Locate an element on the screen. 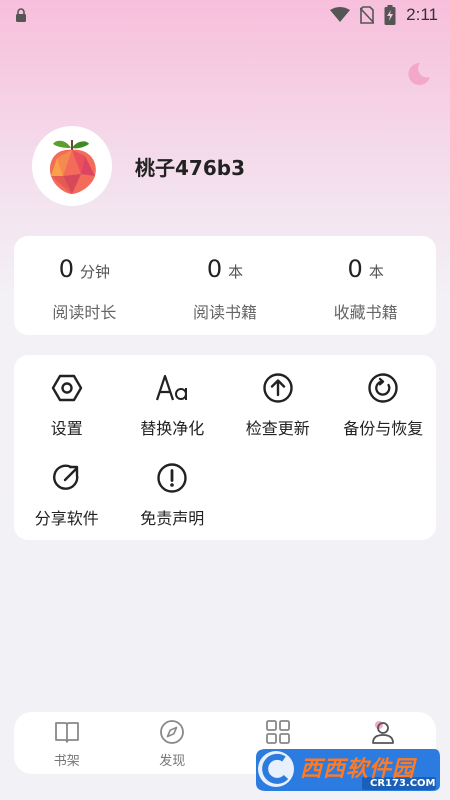  moon-icon is located at coordinates (418, 74).